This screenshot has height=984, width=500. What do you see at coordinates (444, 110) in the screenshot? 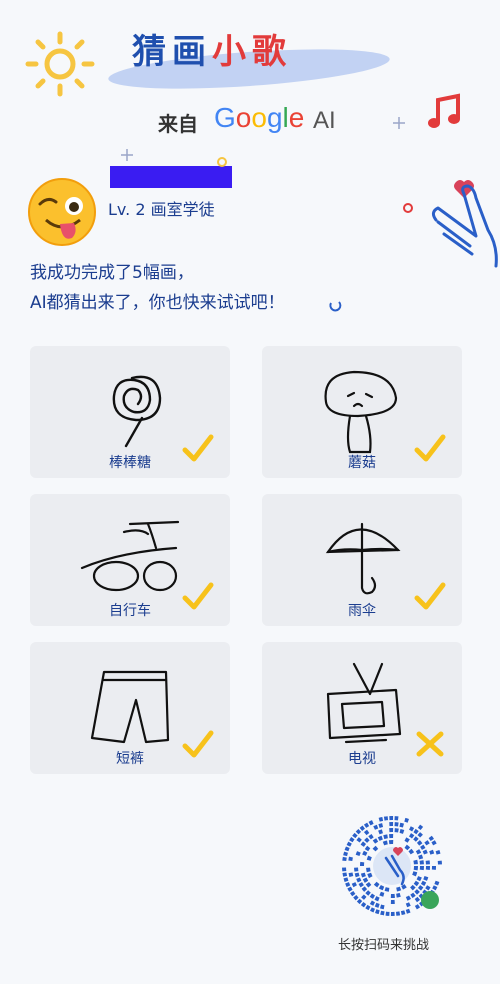
I see `music-note-icon` at bounding box center [444, 110].